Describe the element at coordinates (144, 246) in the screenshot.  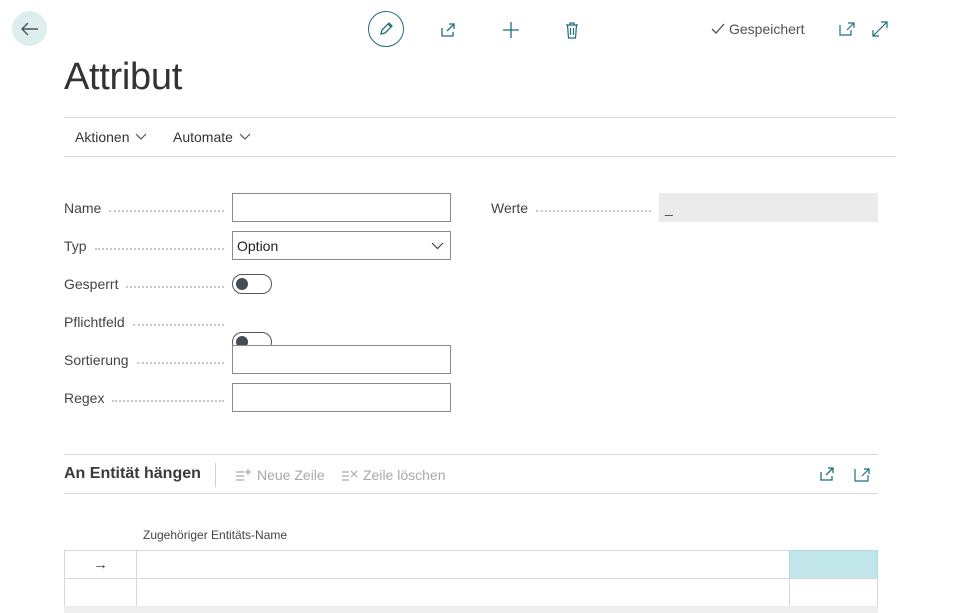
I see `typ-label-row: Typ` at that location.